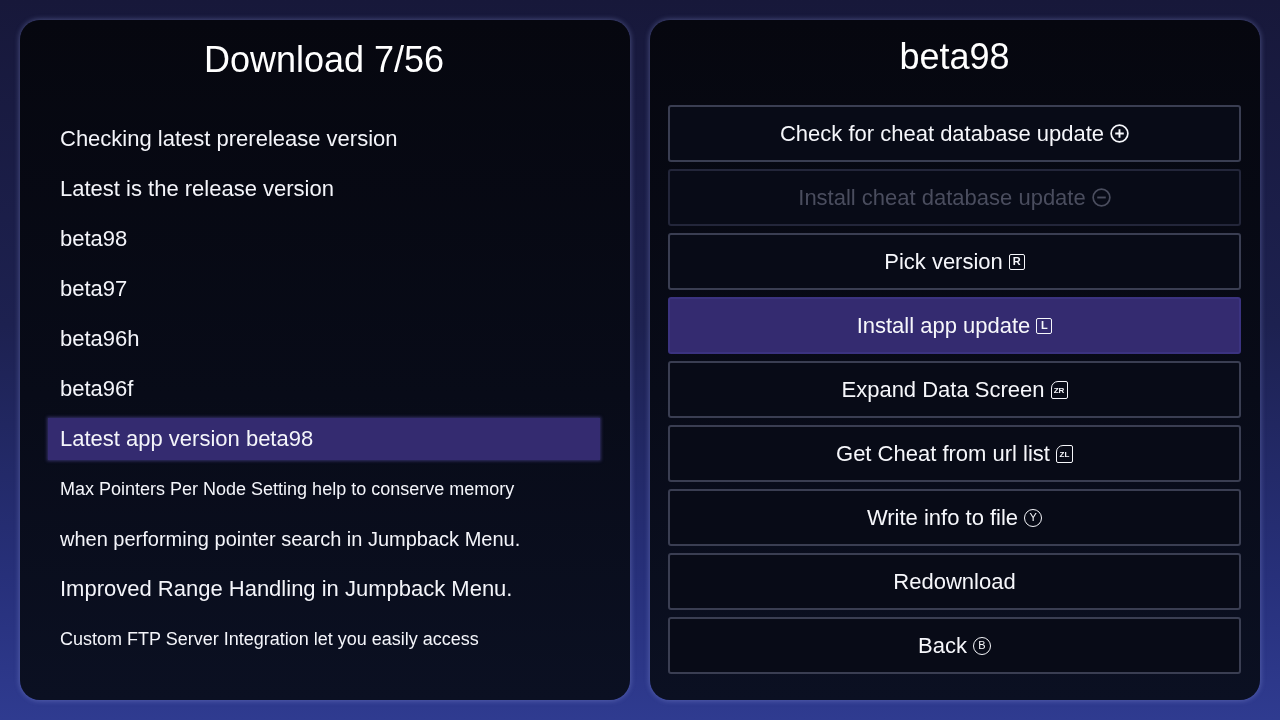 This screenshot has height=720, width=1280. I want to click on menu-button: Get Cheat from url list ZL, so click(954, 453).